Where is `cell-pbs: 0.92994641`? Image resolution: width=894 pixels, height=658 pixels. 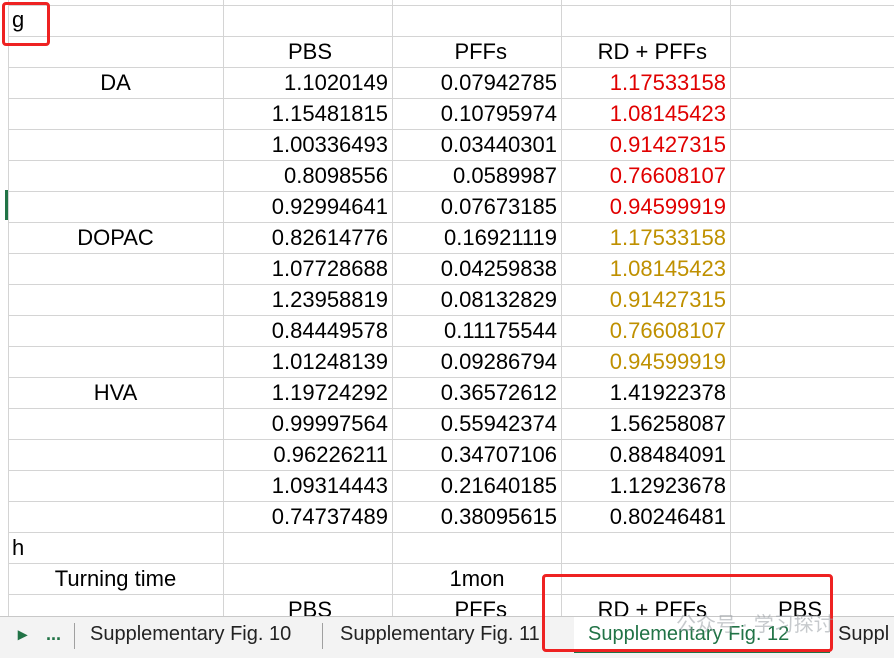 cell-pbs: 0.92994641 is located at coordinates (306, 206).